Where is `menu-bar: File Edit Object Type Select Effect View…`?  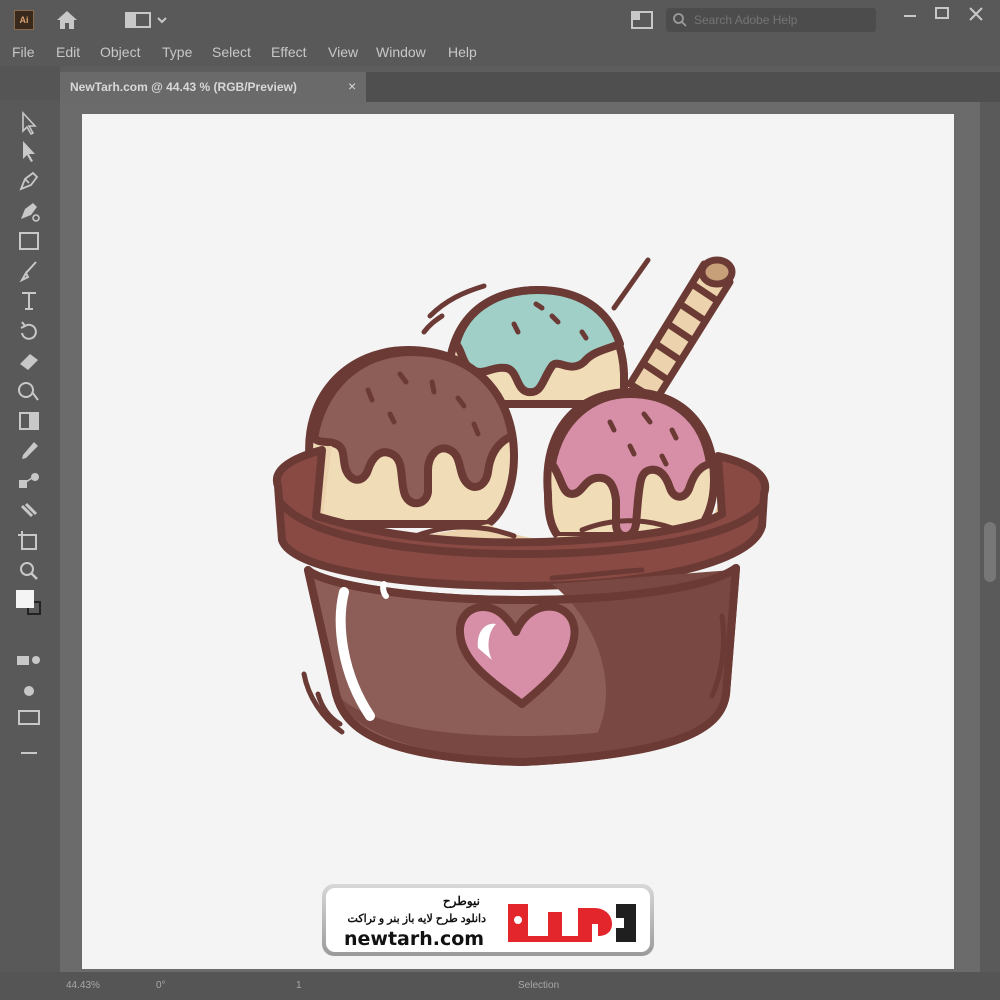
menu-bar: File Edit Object Type Select Effect View… is located at coordinates (500, 53).